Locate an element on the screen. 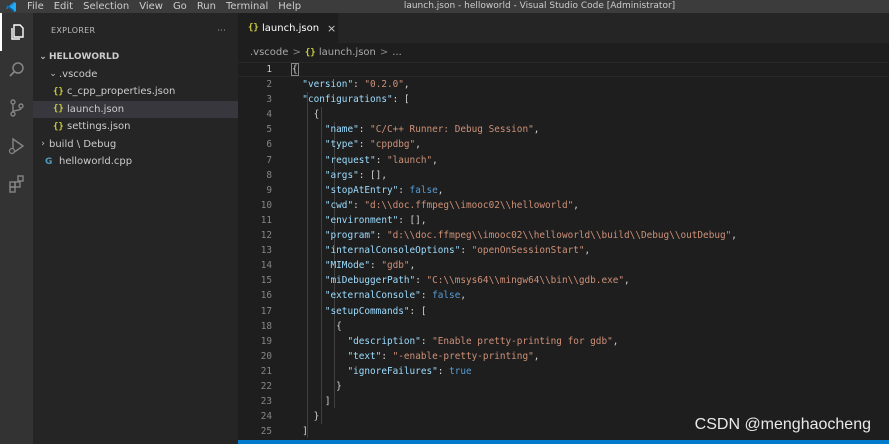 Image resolution: width=889 pixels, height=444 pixels. line-number: 25 is located at coordinates (266, 432).